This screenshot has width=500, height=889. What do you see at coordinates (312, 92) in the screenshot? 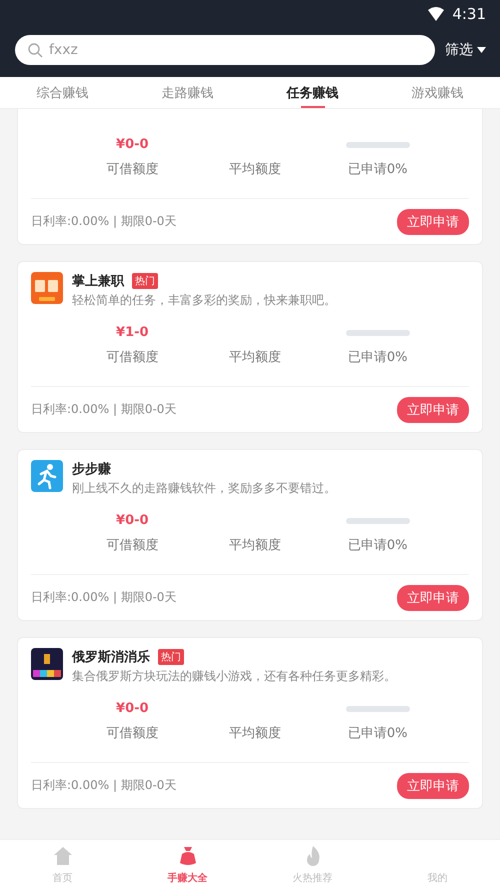
I see `category-tab: 任务赚钱` at bounding box center [312, 92].